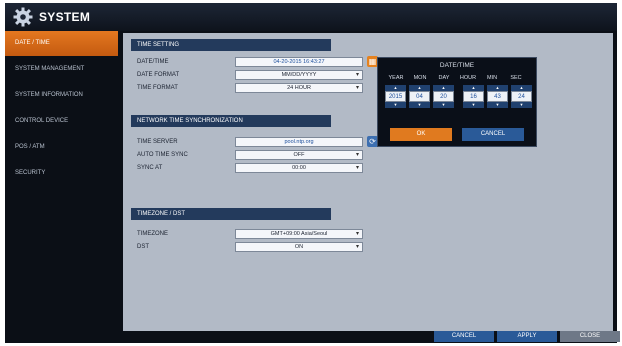  Describe the element at coordinates (157, 142) in the screenshot. I see `time-server-label: TIME SERVER` at that location.